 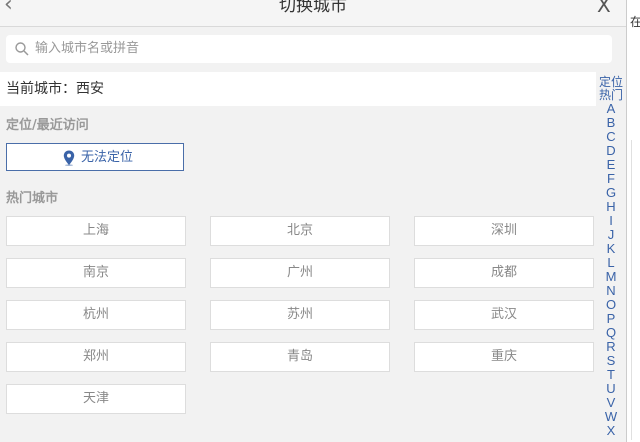 What do you see at coordinates (96, 273) in the screenshot?
I see `hot-city-button: 南京` at bounding box center [96, 273].